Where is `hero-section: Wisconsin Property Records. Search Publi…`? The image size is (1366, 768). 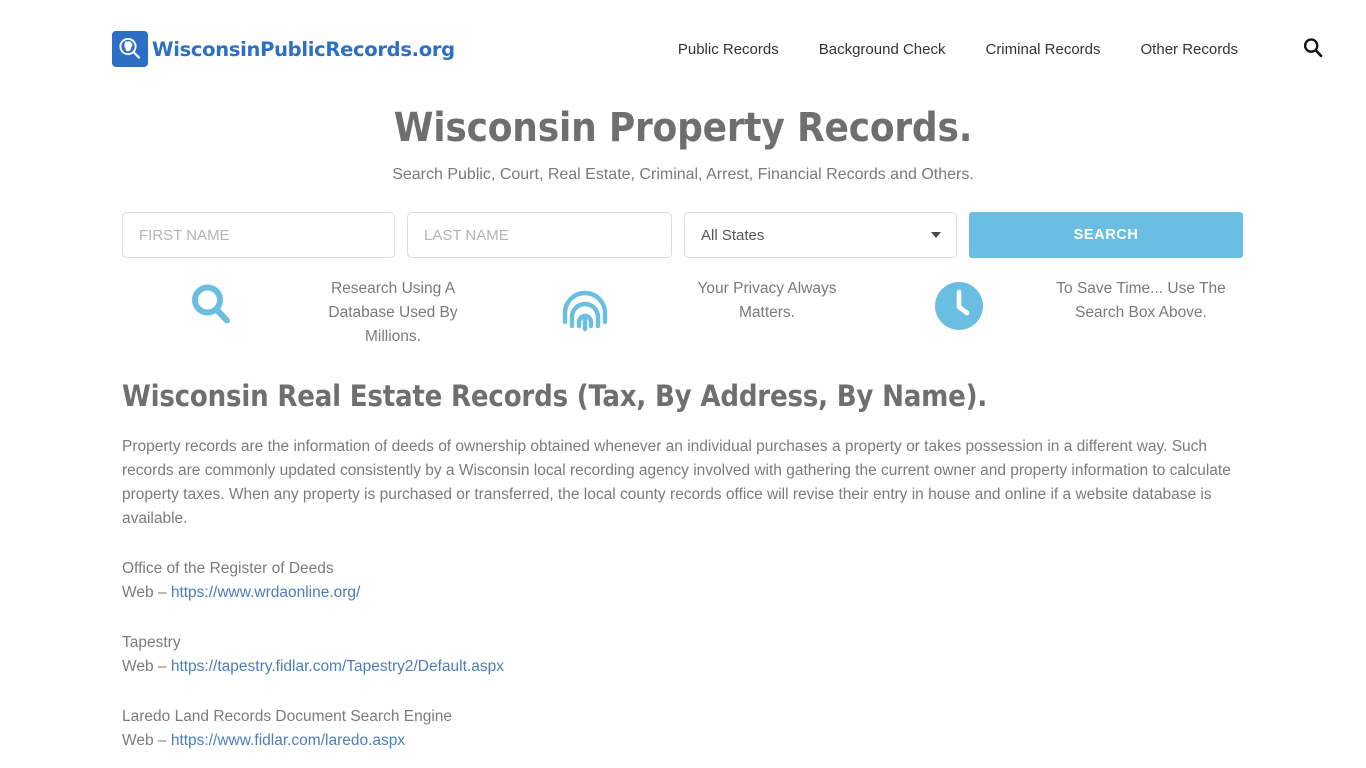 hero-section: Wisconsin Property Records. Search Publi… is located at coordinates (683, 141).